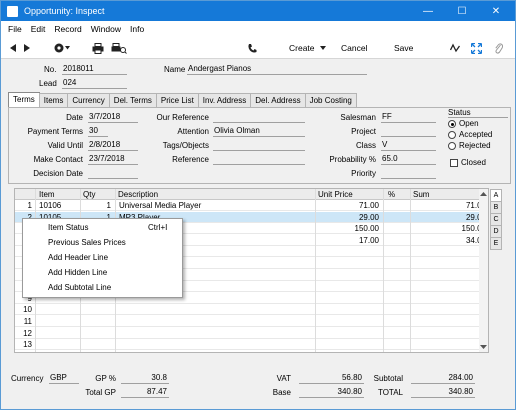  What do you see at coordinates (96, 205) in the screenshot?
I see `qty-cell: 1` at bounding box center [96, 205].